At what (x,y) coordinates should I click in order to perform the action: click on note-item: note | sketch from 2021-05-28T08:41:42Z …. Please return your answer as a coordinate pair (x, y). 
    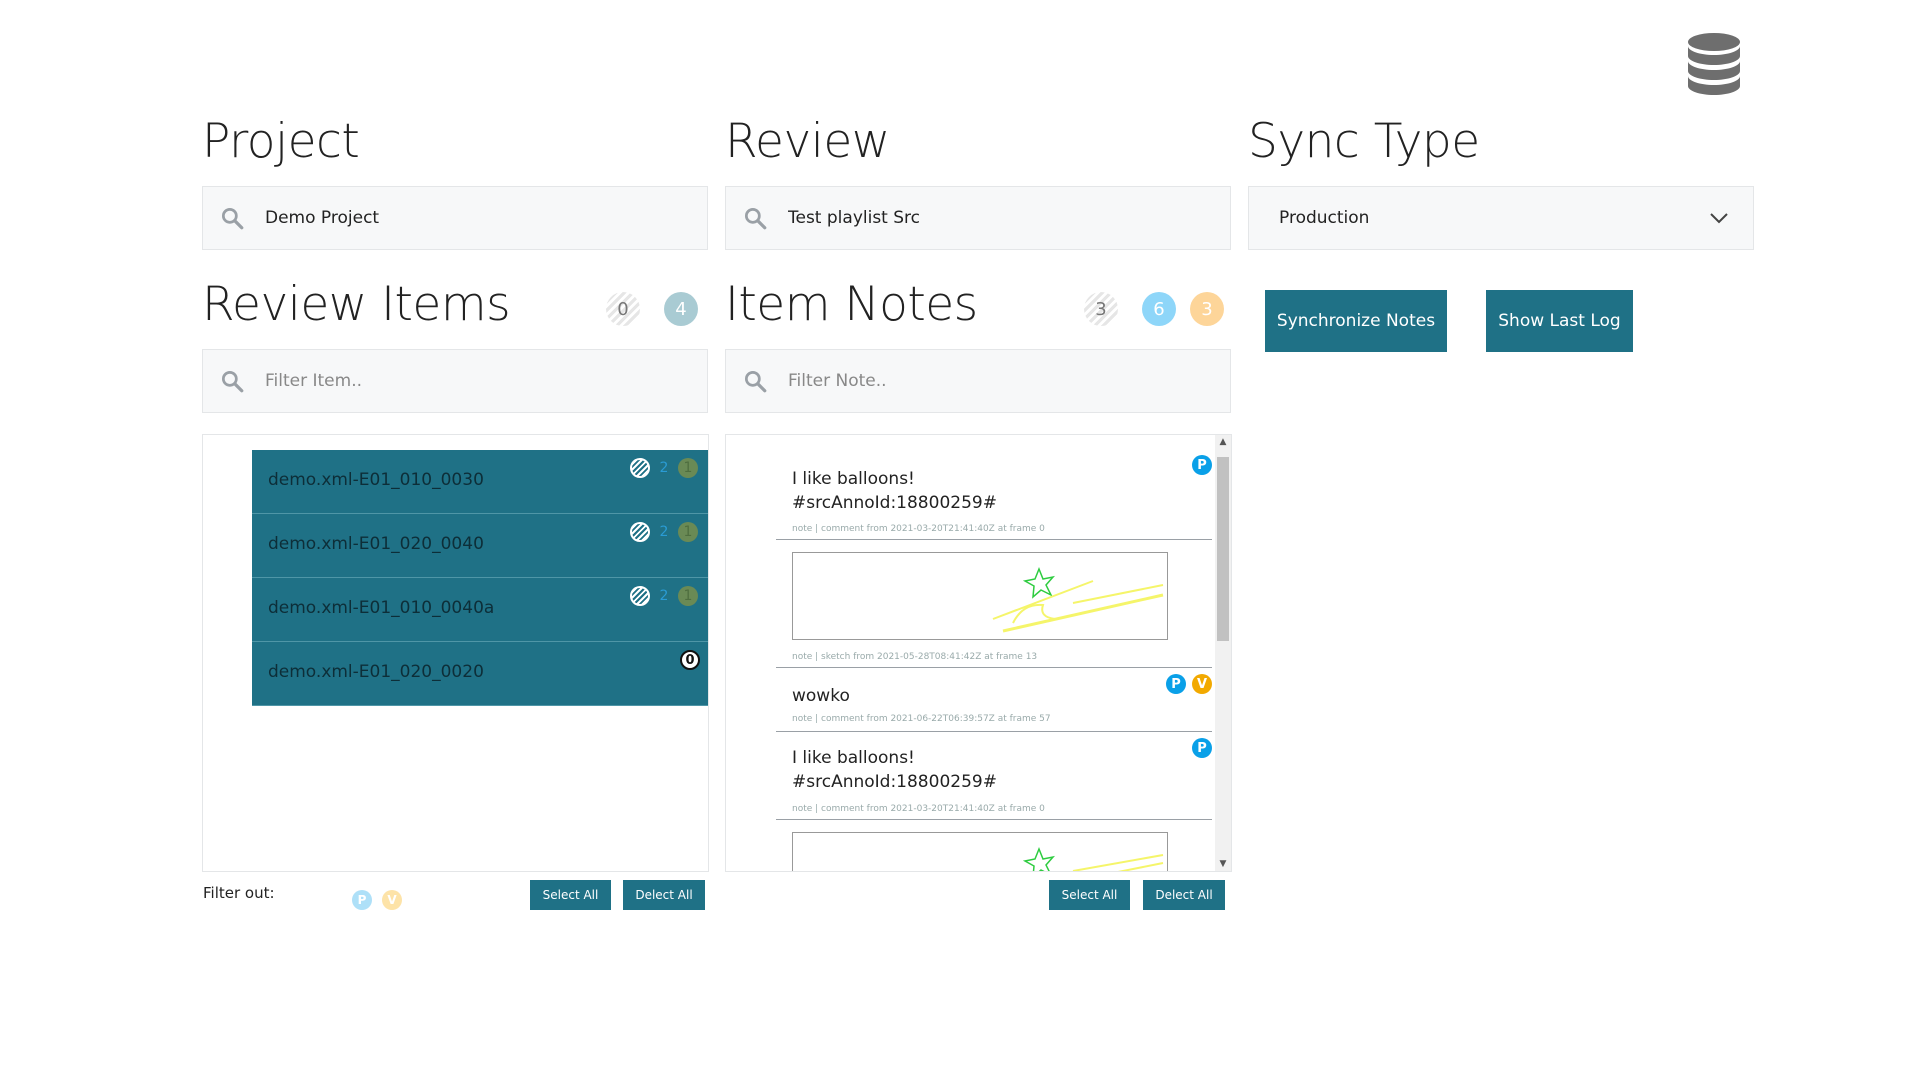
    Looking at the image, I should click on (994, 604).